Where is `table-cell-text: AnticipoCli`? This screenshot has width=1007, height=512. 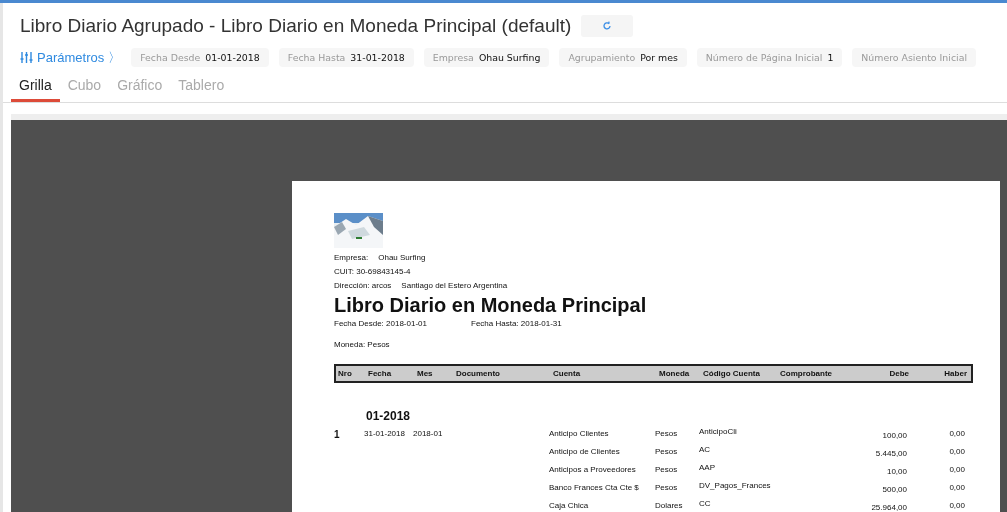
table-cell-text: AnticipoCli is located at coordinates (718, 431).